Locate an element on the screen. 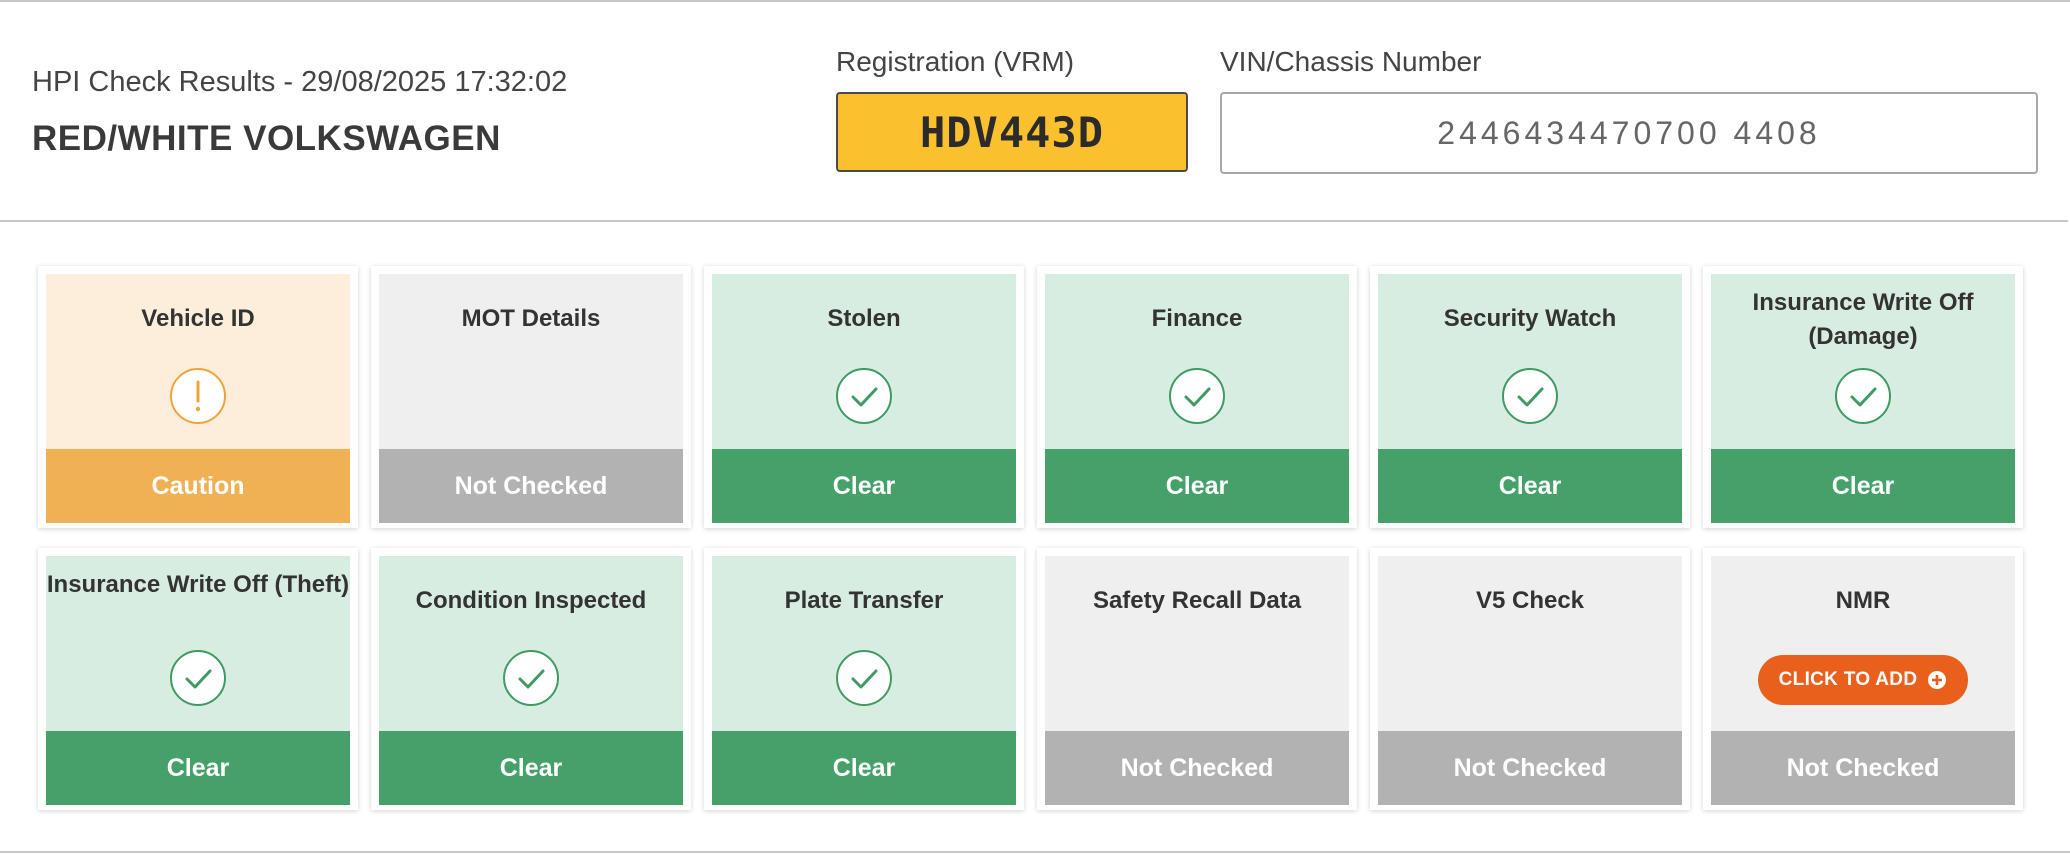  card-body: Condition Inspected is located at coordinates (531, 643).